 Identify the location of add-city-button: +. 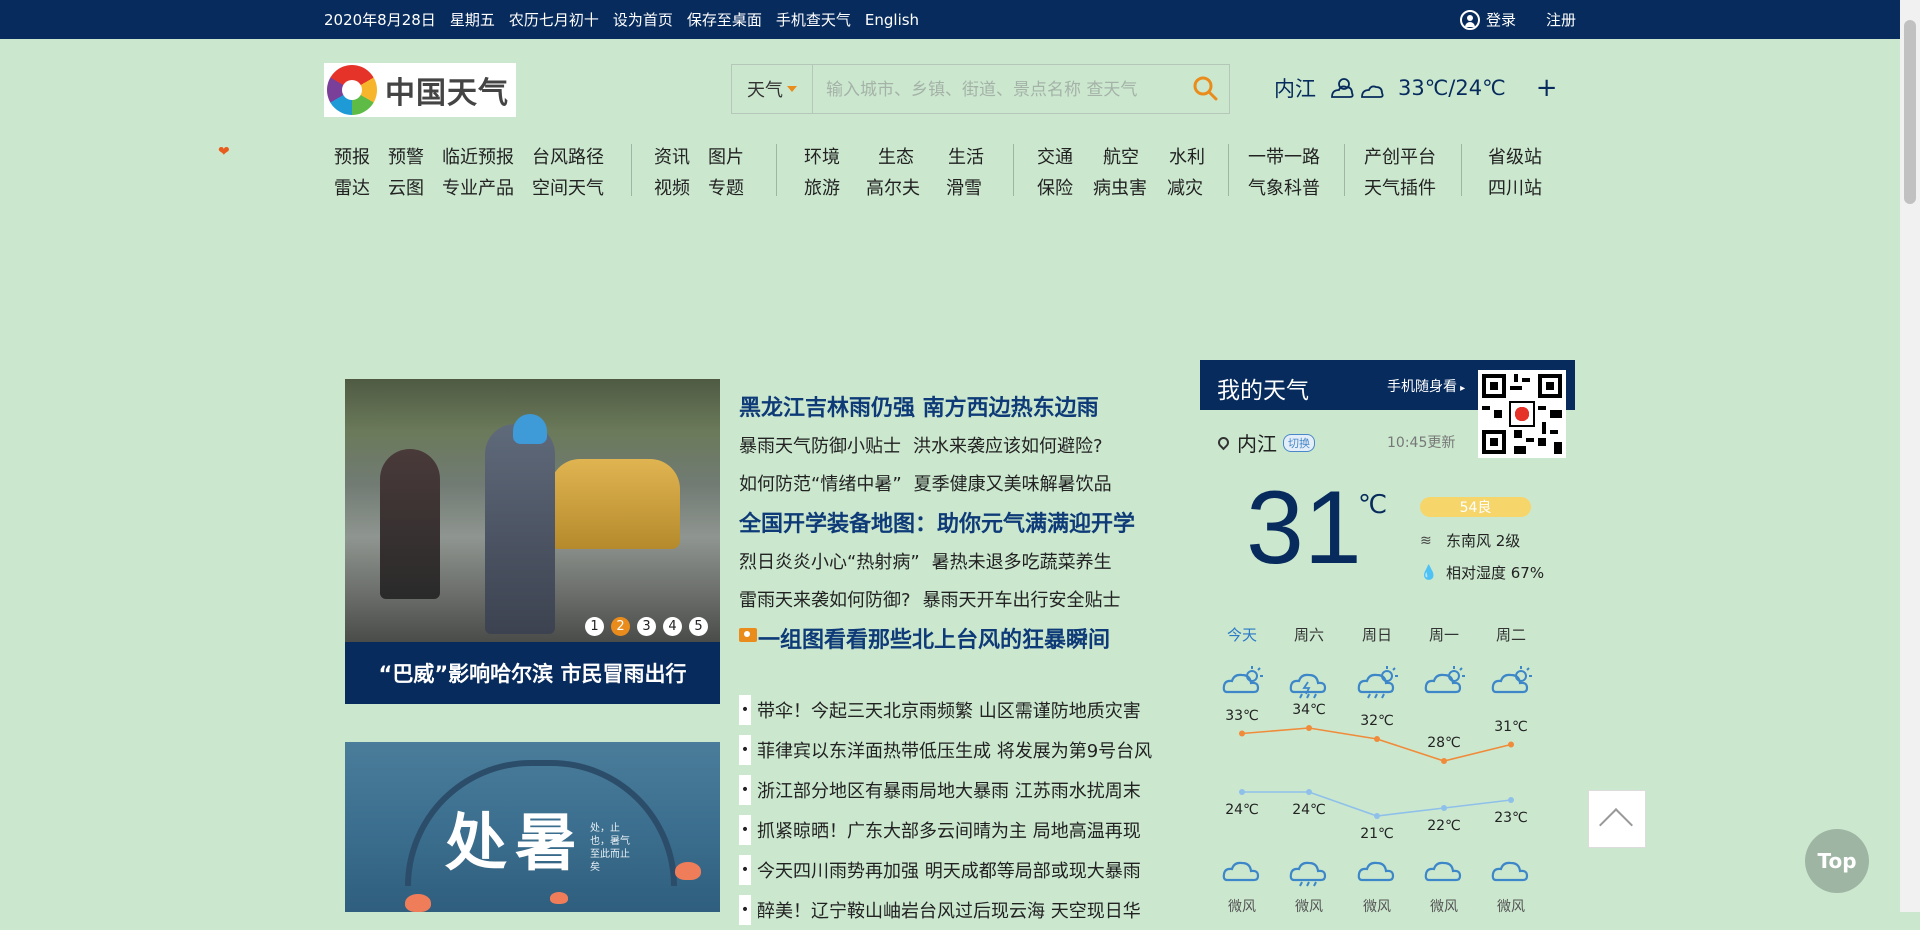
(1547, 88).